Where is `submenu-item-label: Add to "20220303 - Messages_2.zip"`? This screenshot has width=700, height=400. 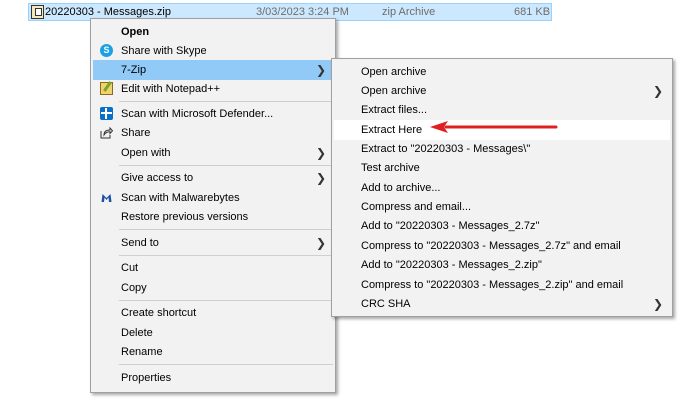 submenu-item-label: Add to "20220303 - Messages_2.zip" is located at coordinates (451, 265).